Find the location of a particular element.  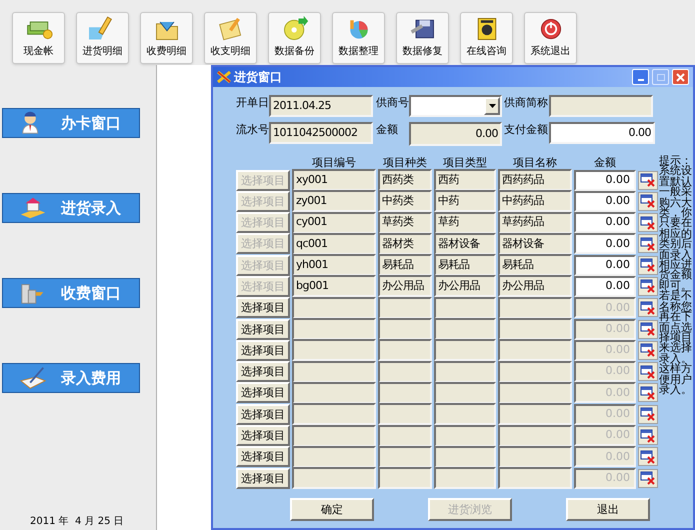

code-field: xy001 is located at coordinates (334, 180).